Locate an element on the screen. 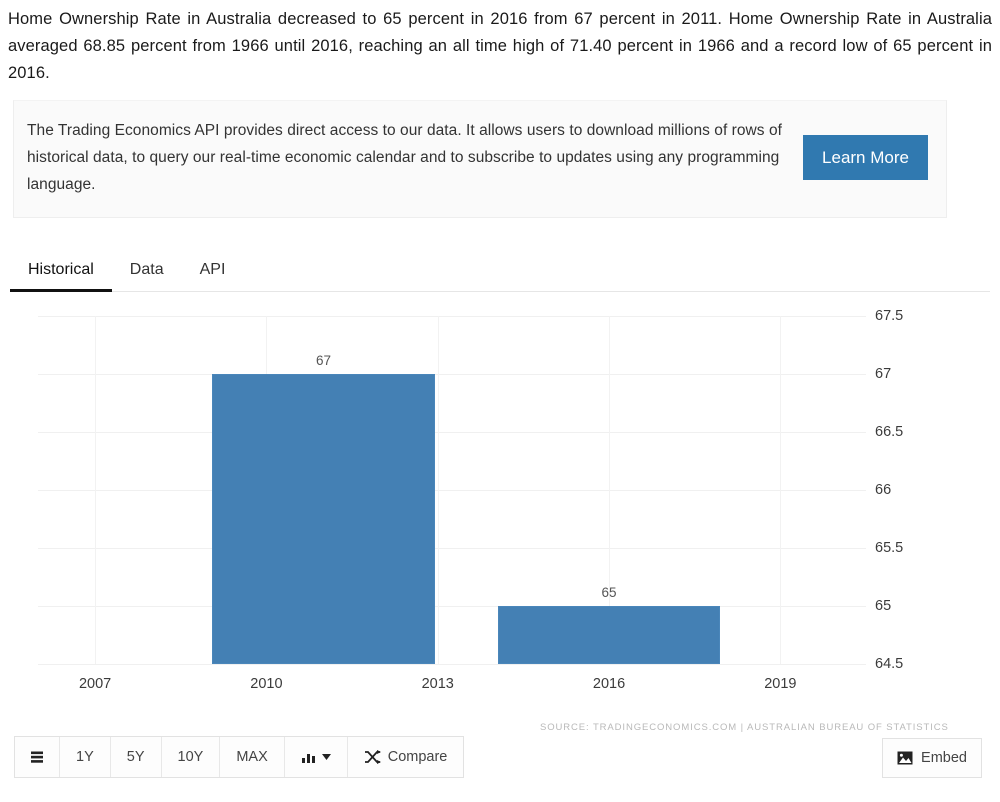  range-5y-button: 5Y is located at coordinates (136, 757).